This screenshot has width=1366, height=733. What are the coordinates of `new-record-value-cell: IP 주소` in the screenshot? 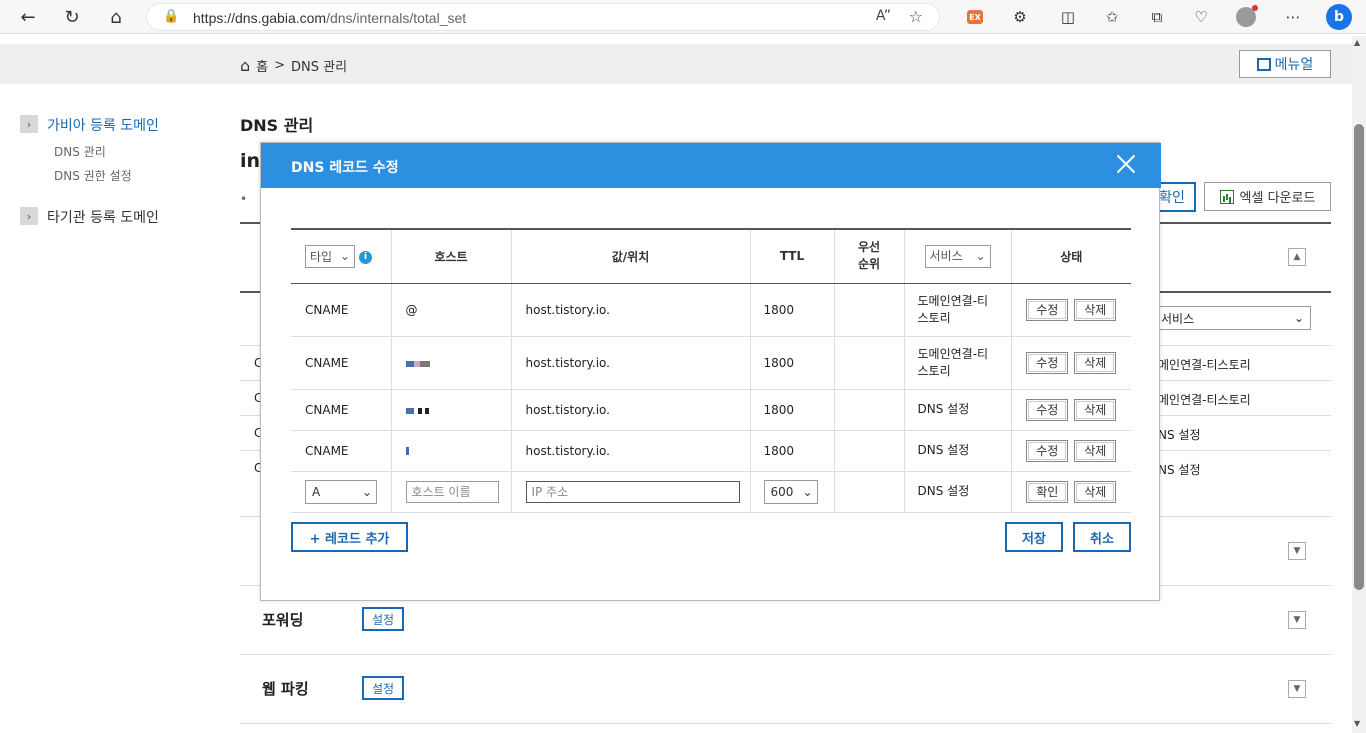 It's located at (630, 492).